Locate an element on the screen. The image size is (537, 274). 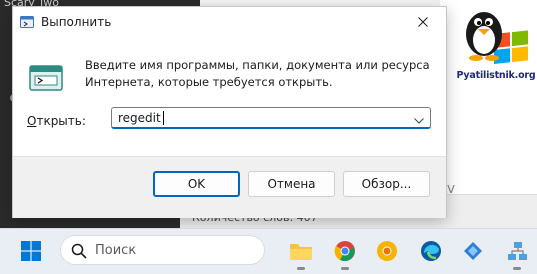
close-button is located at coordinates (423, 22).